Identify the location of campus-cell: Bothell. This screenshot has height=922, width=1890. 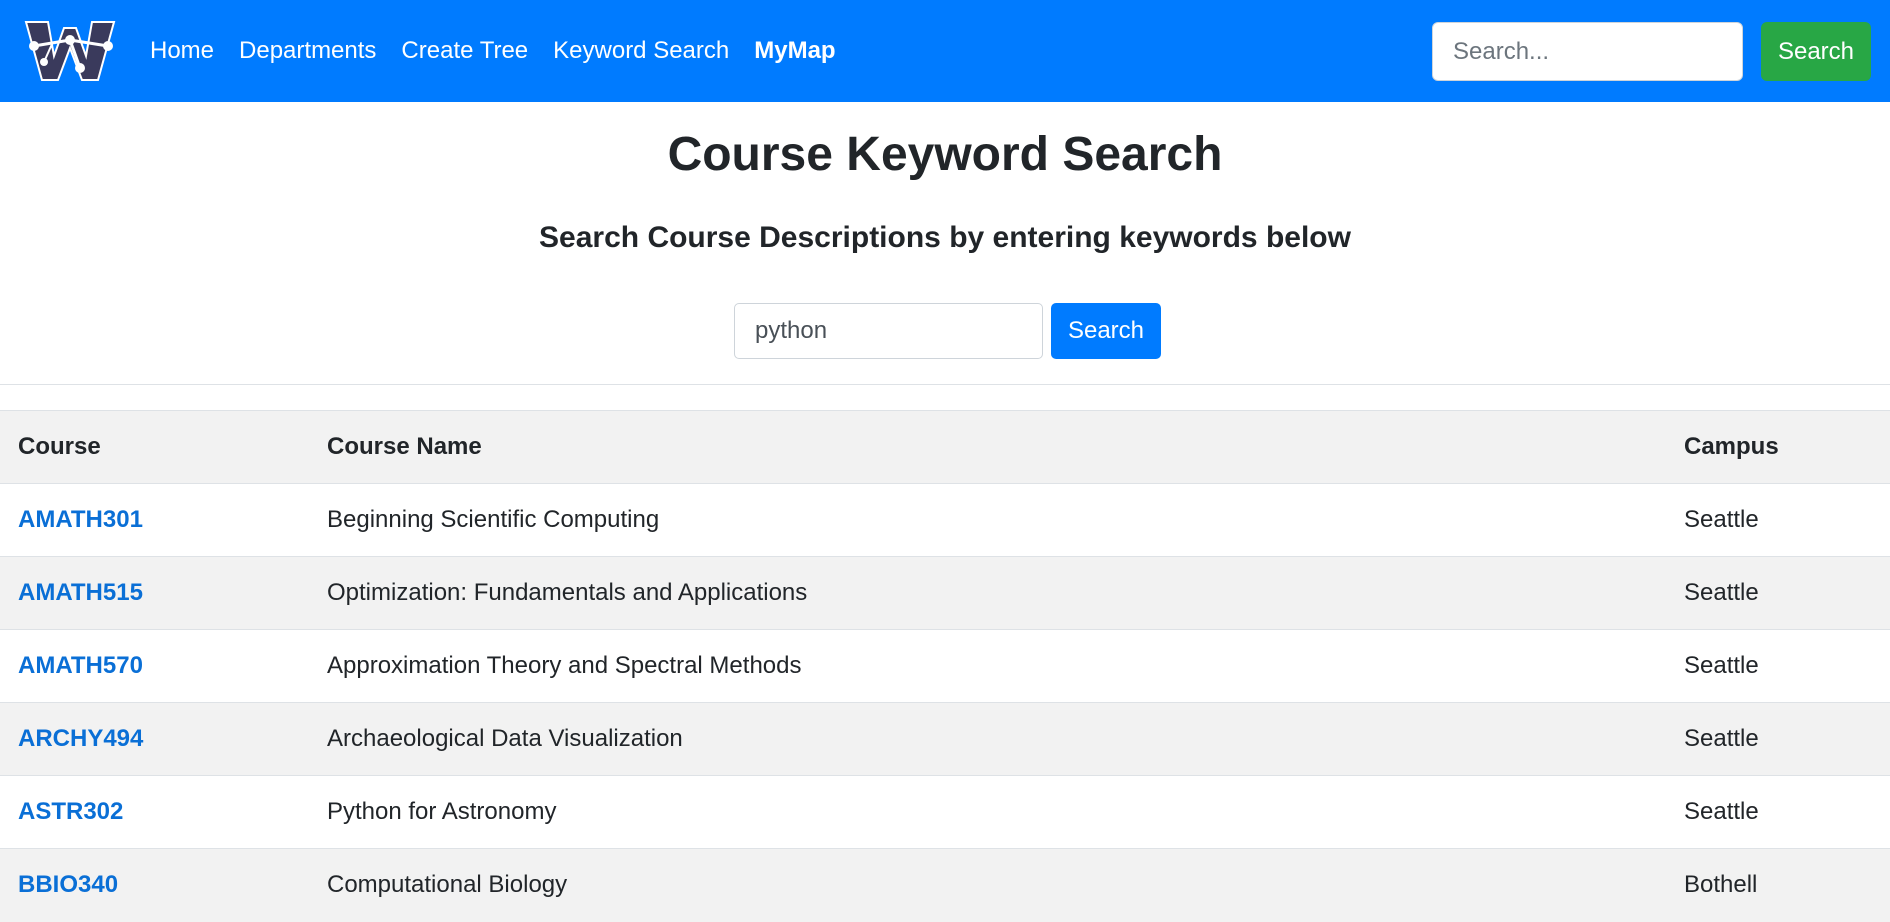
(1778, 885).